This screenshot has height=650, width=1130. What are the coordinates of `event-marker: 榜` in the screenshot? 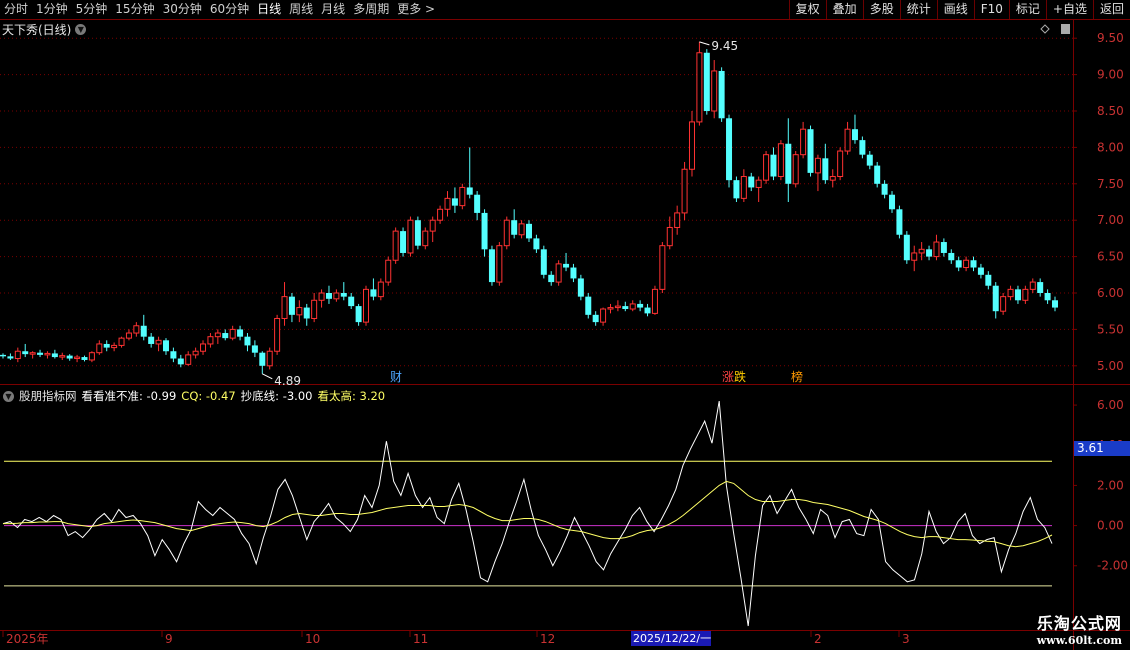 It's located at (797, 376).